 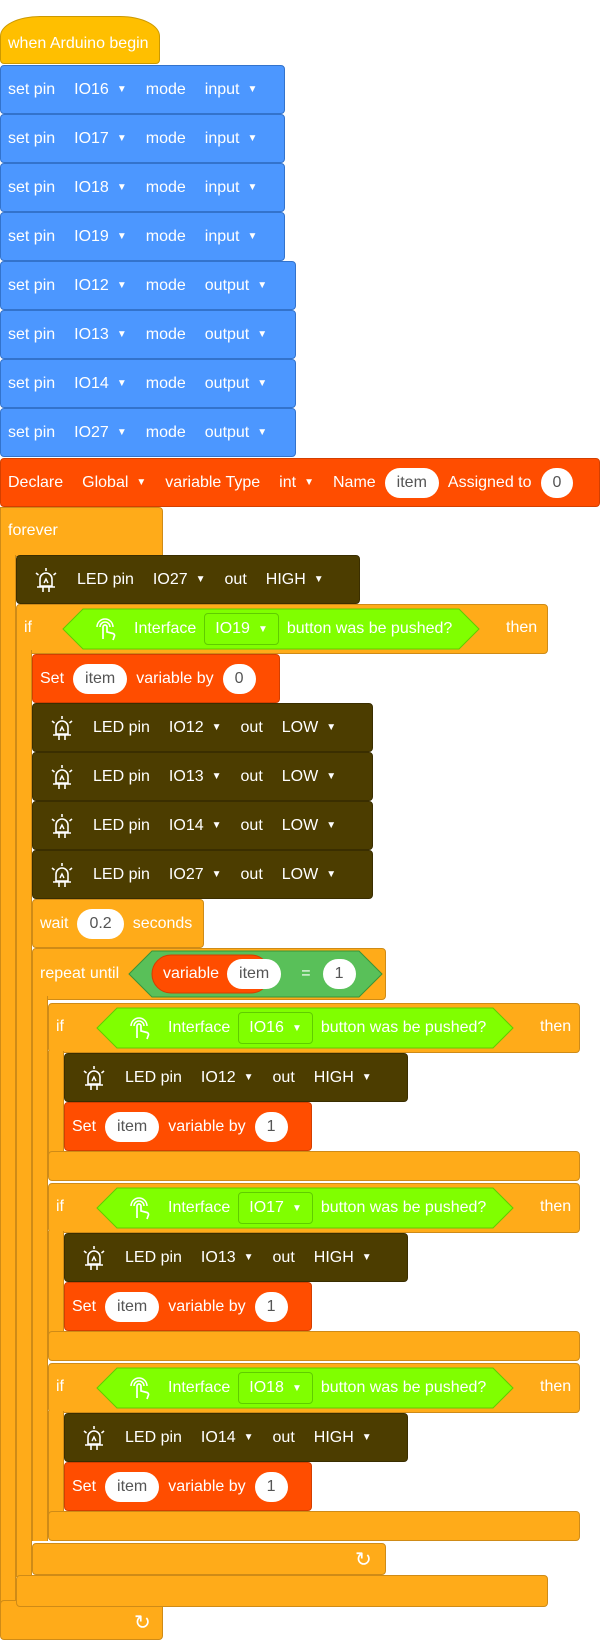 What do you see at coordinates (403, 1207) in the screenshot?
I see `button-pushed-label: button was be pushed?` at bounding box center [403, 1207].